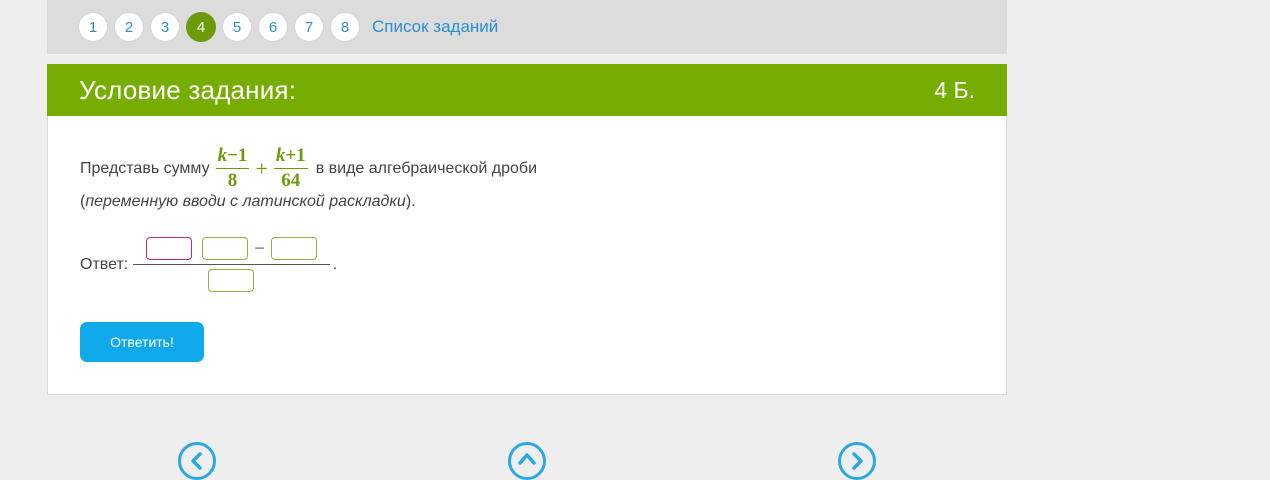 This screenshot has width=1270, height=480. I want to click on hint-text: переменную вводи с латинской раскладки, so click(245, 201).